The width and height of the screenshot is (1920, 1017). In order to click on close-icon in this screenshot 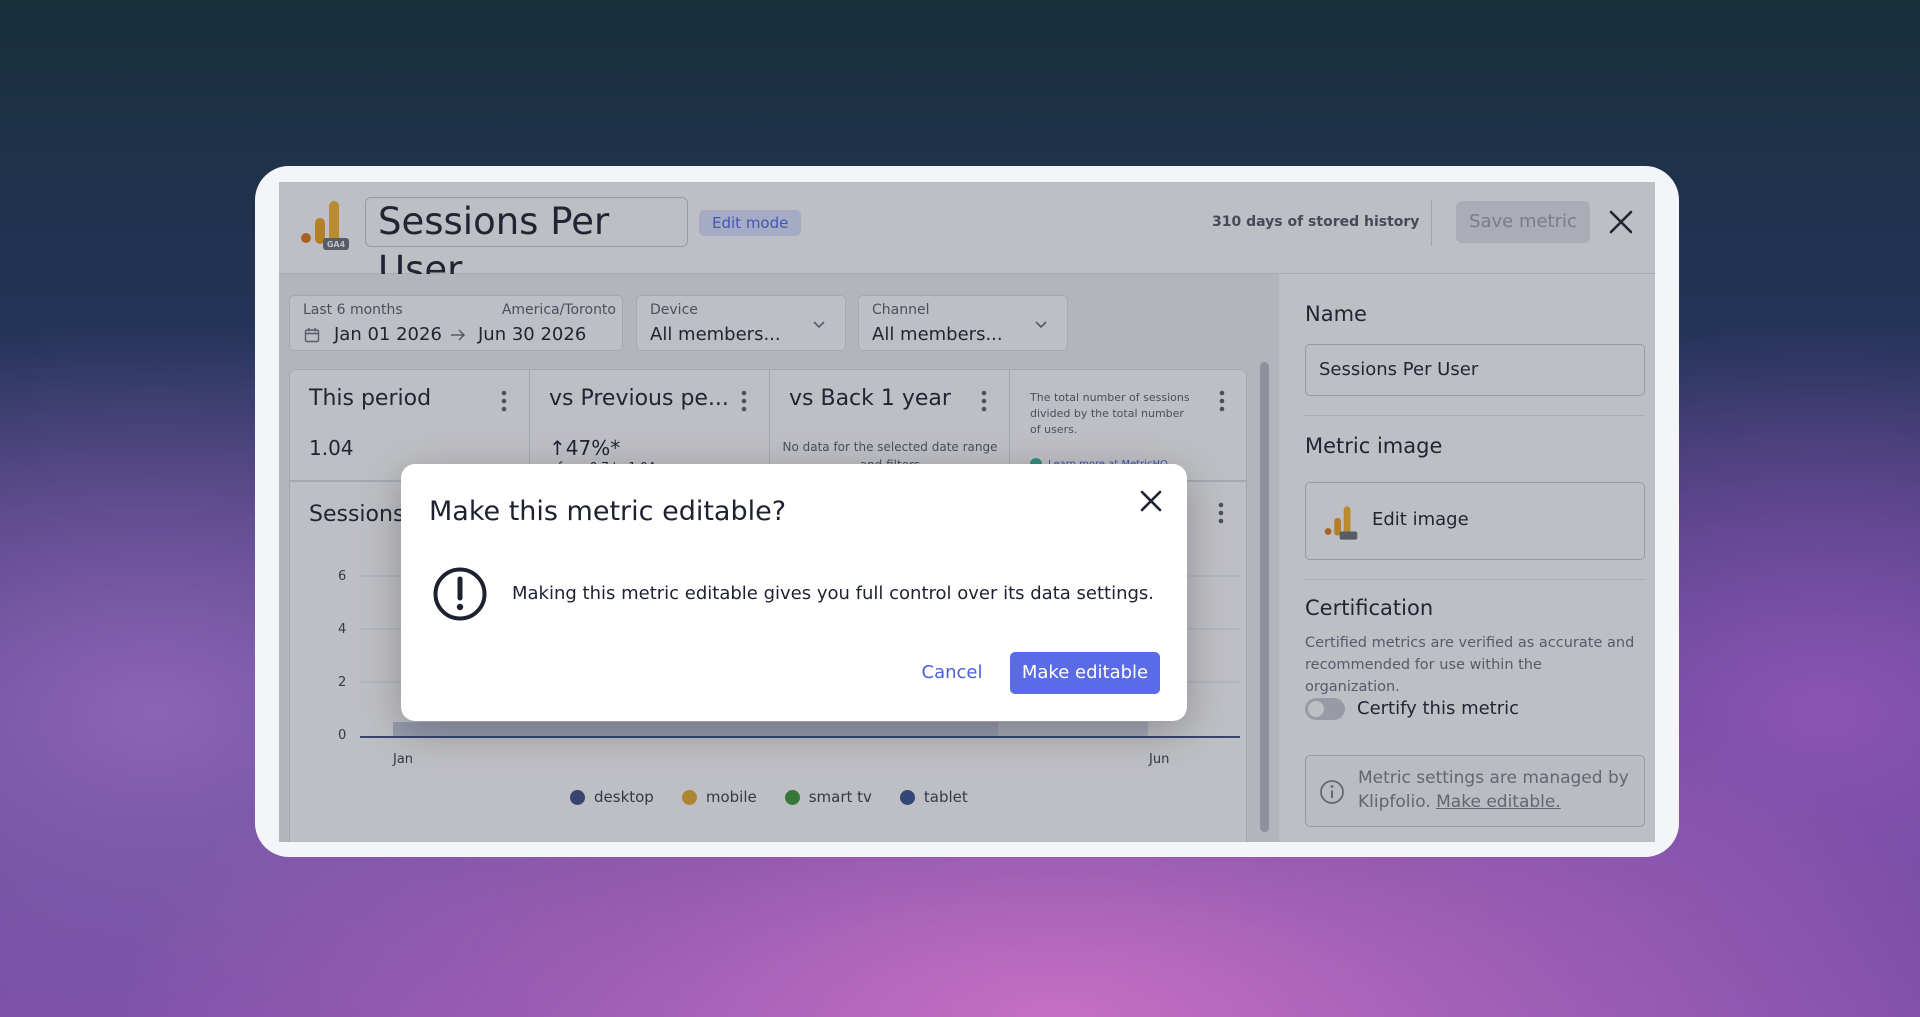, I will do `click(1151, 501)`.